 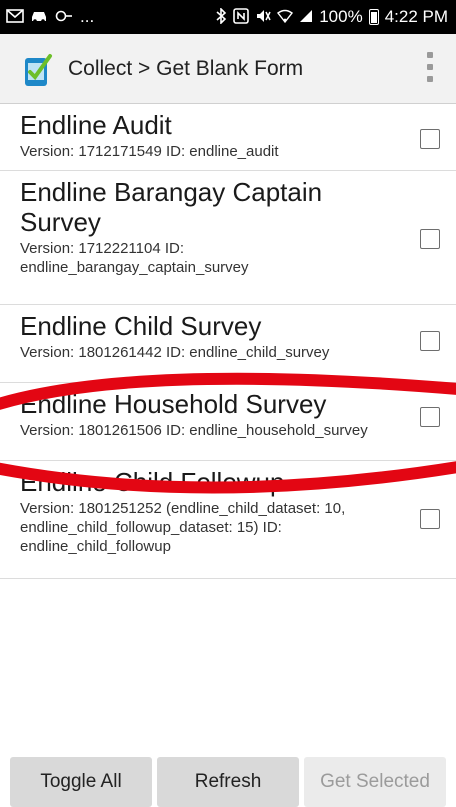 What do you see at coordinates (221, 16) in the screenshot?
I see `bluetooth-icon` at bounding box center [221, 16].